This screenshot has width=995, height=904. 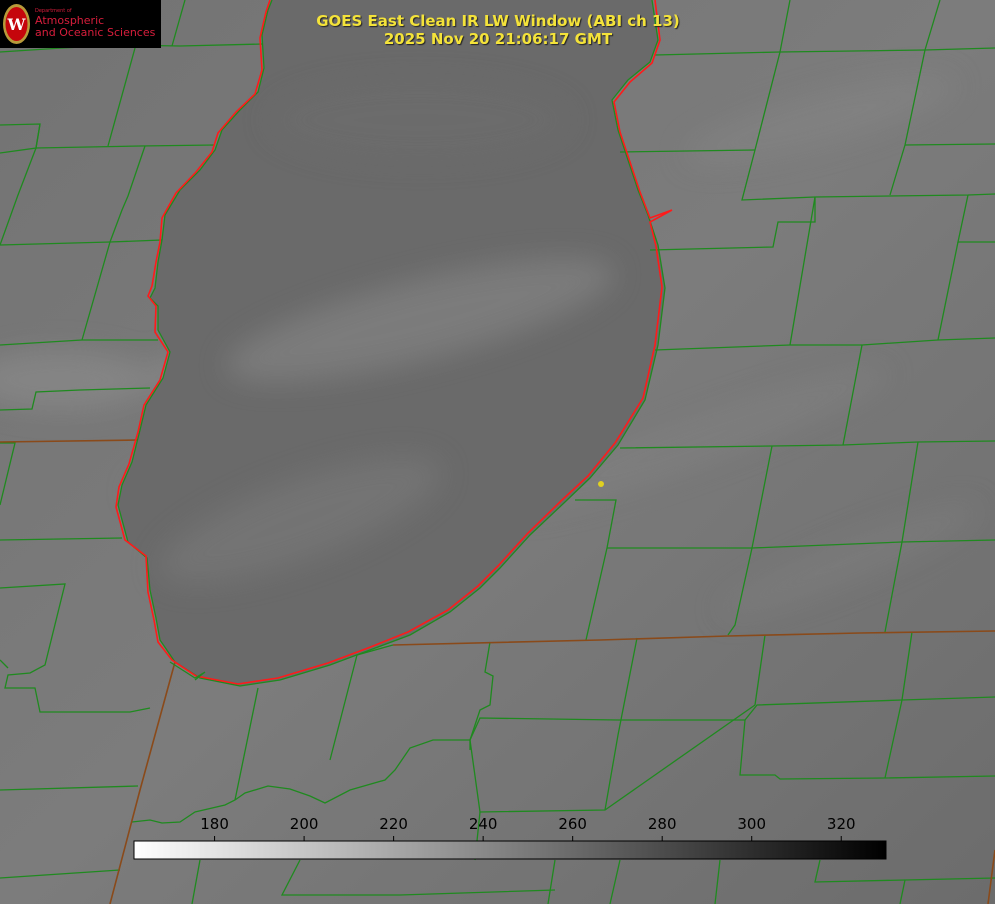 I want to click on colorbar-tick-label: 320, so click(x=841, y=824).